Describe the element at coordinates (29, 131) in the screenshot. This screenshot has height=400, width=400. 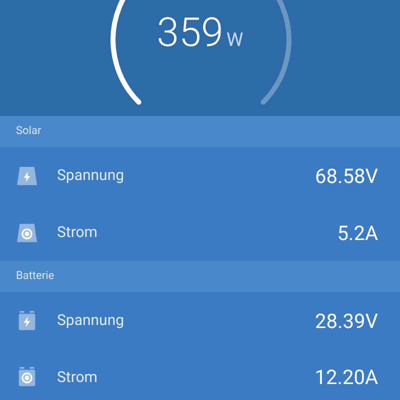
I see `section-title: Solar` at that location.